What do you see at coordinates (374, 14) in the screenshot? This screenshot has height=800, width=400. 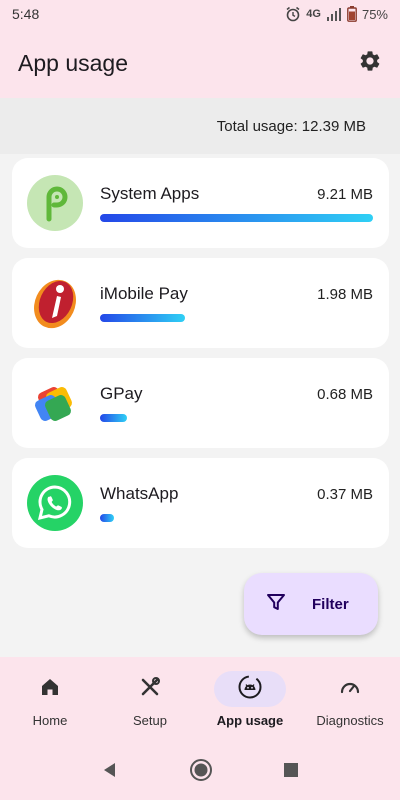 I see `battery-percent: 75%` at bounding box center [374, 14].